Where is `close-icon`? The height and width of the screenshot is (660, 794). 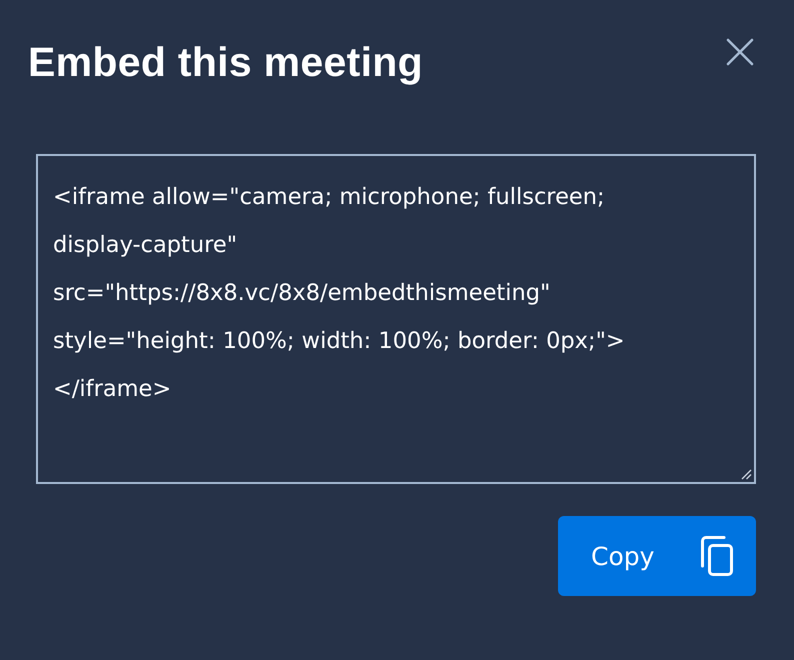 close-icon is located at coordinates (740, 52).